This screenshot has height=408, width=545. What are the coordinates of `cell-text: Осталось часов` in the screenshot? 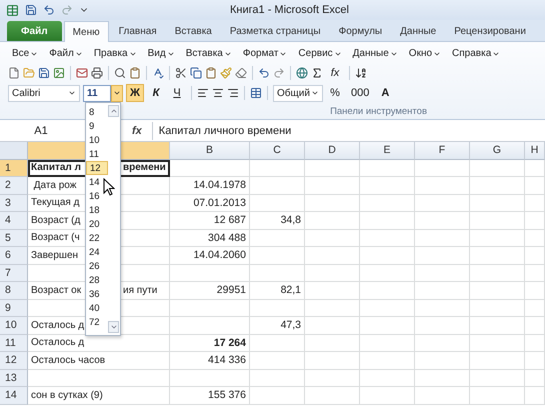 It's located at (68, 360).